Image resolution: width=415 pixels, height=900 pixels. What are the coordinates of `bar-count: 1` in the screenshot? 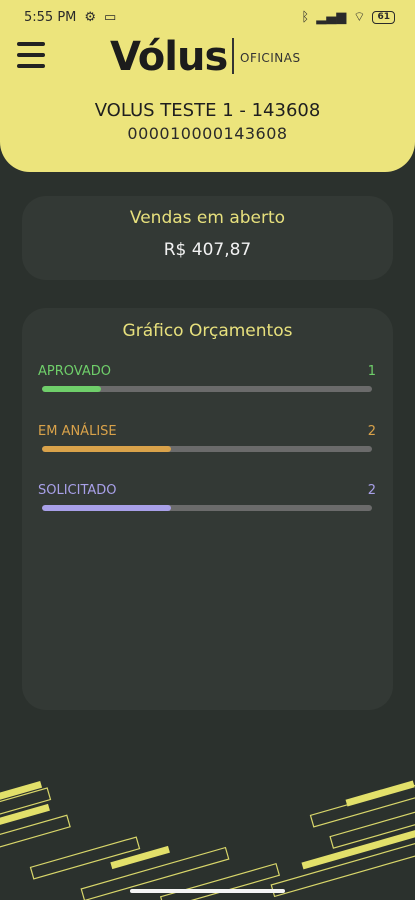 It's located at (371, 371).